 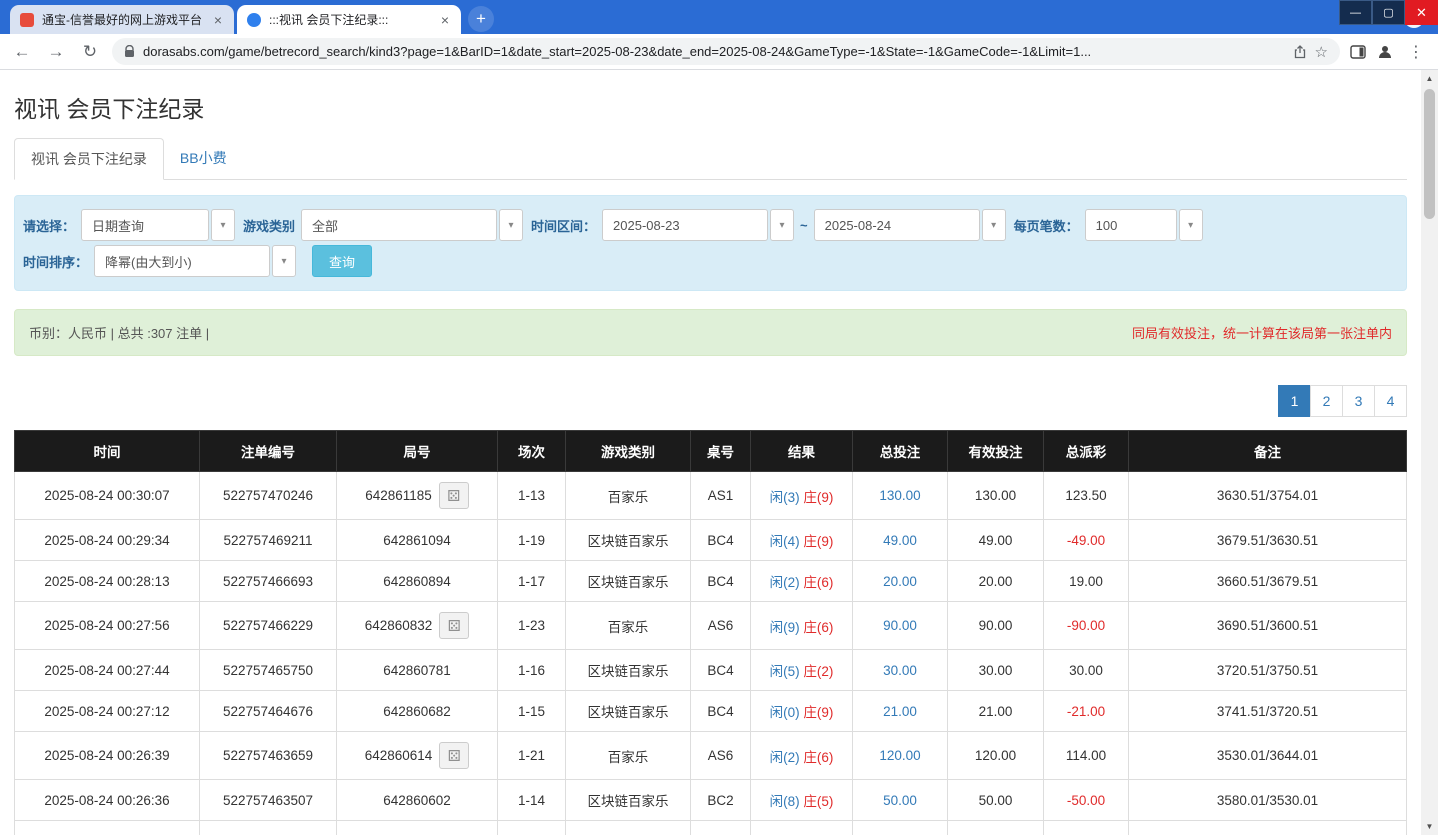 I want to click on page-size-select: 100 ▾, so click(x=1143, y=225).